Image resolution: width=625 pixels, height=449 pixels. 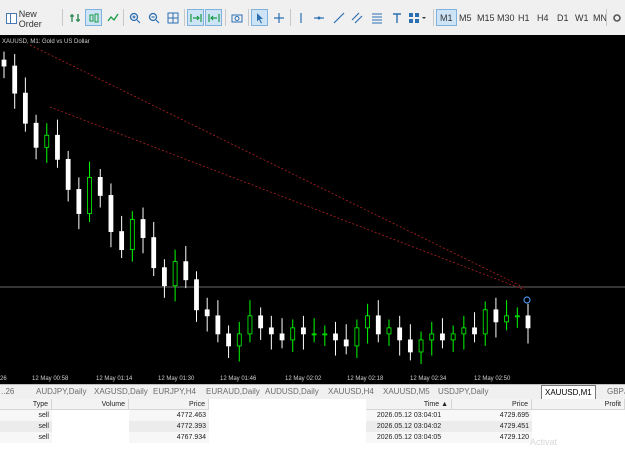 What do you see at coordinates (33, 19) in the screenshot?
I see `new-order-button: New Order` at bounding box center [33, 19].